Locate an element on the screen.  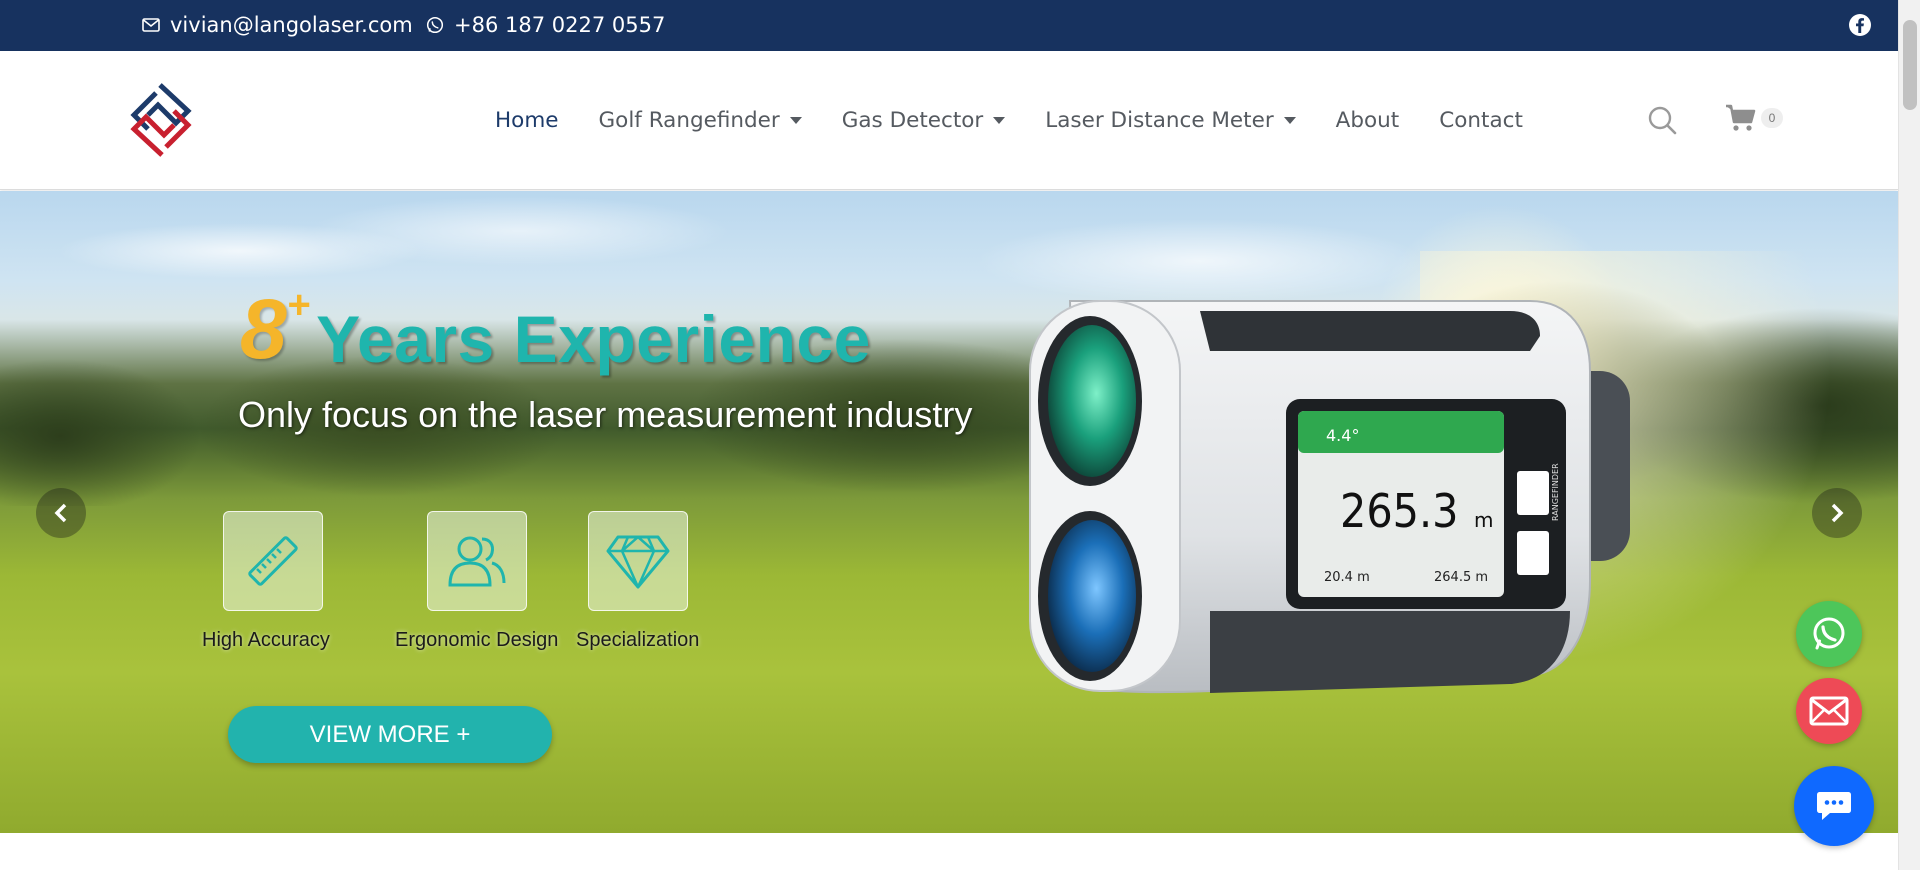
hero-headline: 8 + Years Experience is located at coordinates (555, 329).